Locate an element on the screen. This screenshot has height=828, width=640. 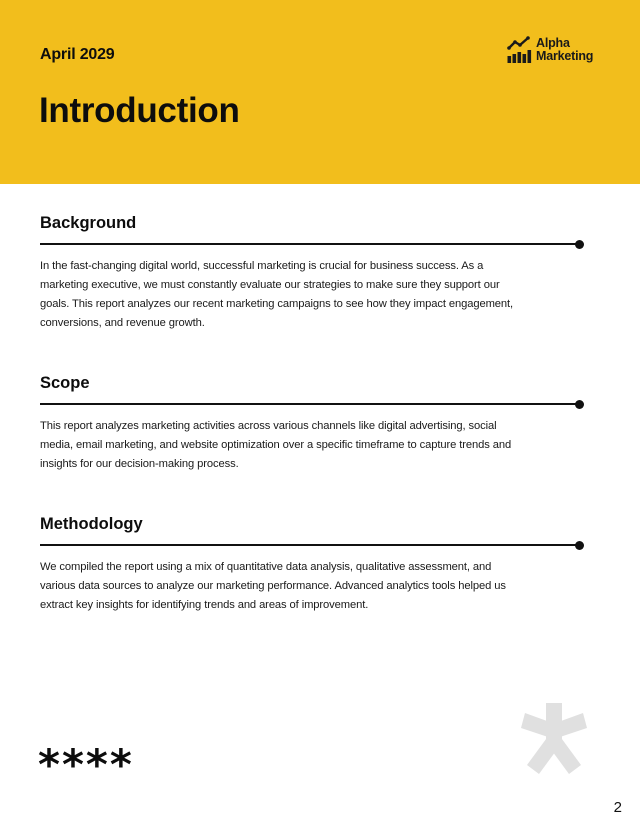
section-heading: Background is located at coordinates (88, 223).